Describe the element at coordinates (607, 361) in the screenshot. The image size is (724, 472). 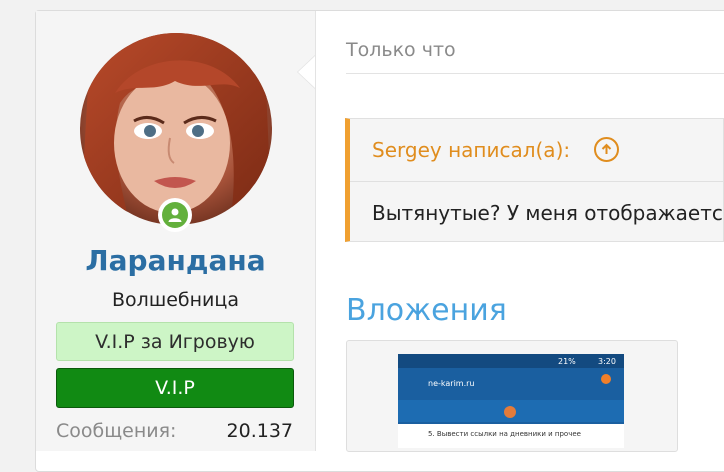
I see `thumb-time: 3:20` at that location.